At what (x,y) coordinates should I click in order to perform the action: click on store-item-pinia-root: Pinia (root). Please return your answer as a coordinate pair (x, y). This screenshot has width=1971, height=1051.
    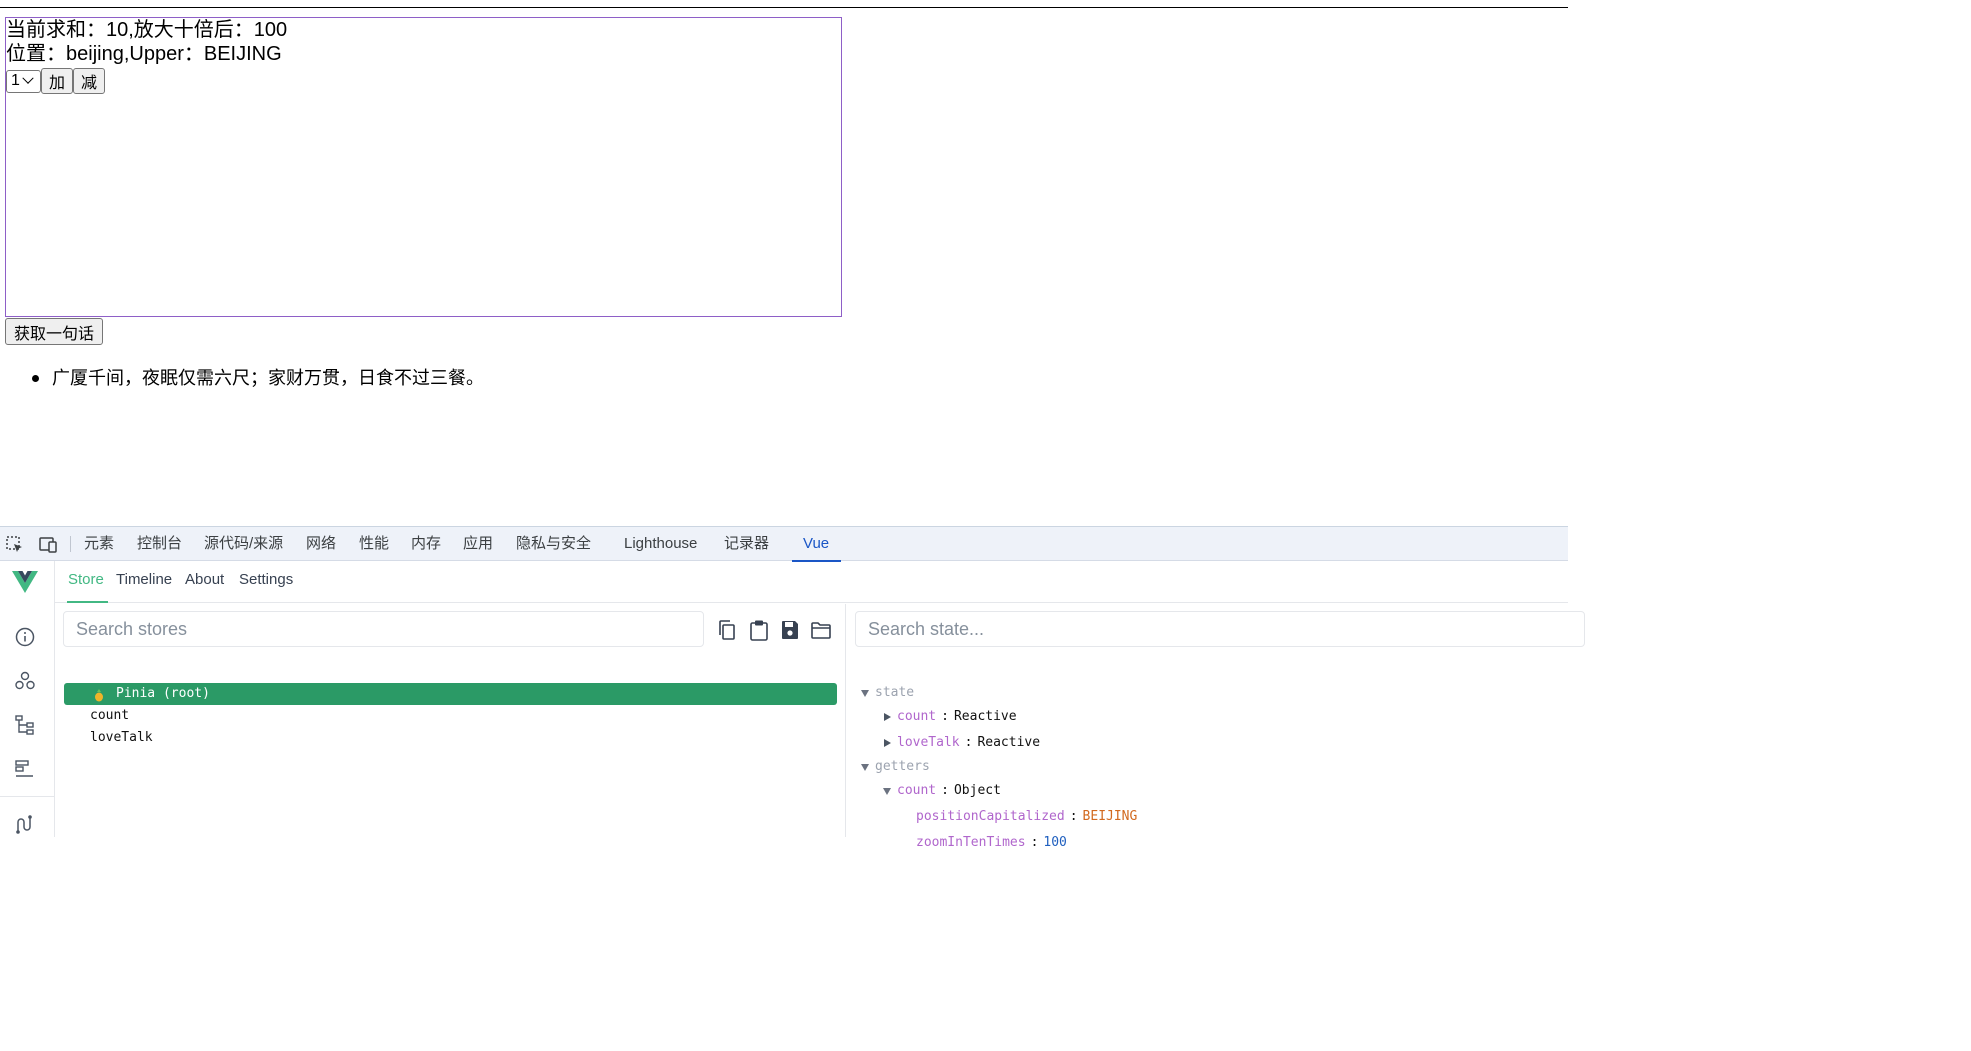
    Looking at the image, I should click on (450, 694).